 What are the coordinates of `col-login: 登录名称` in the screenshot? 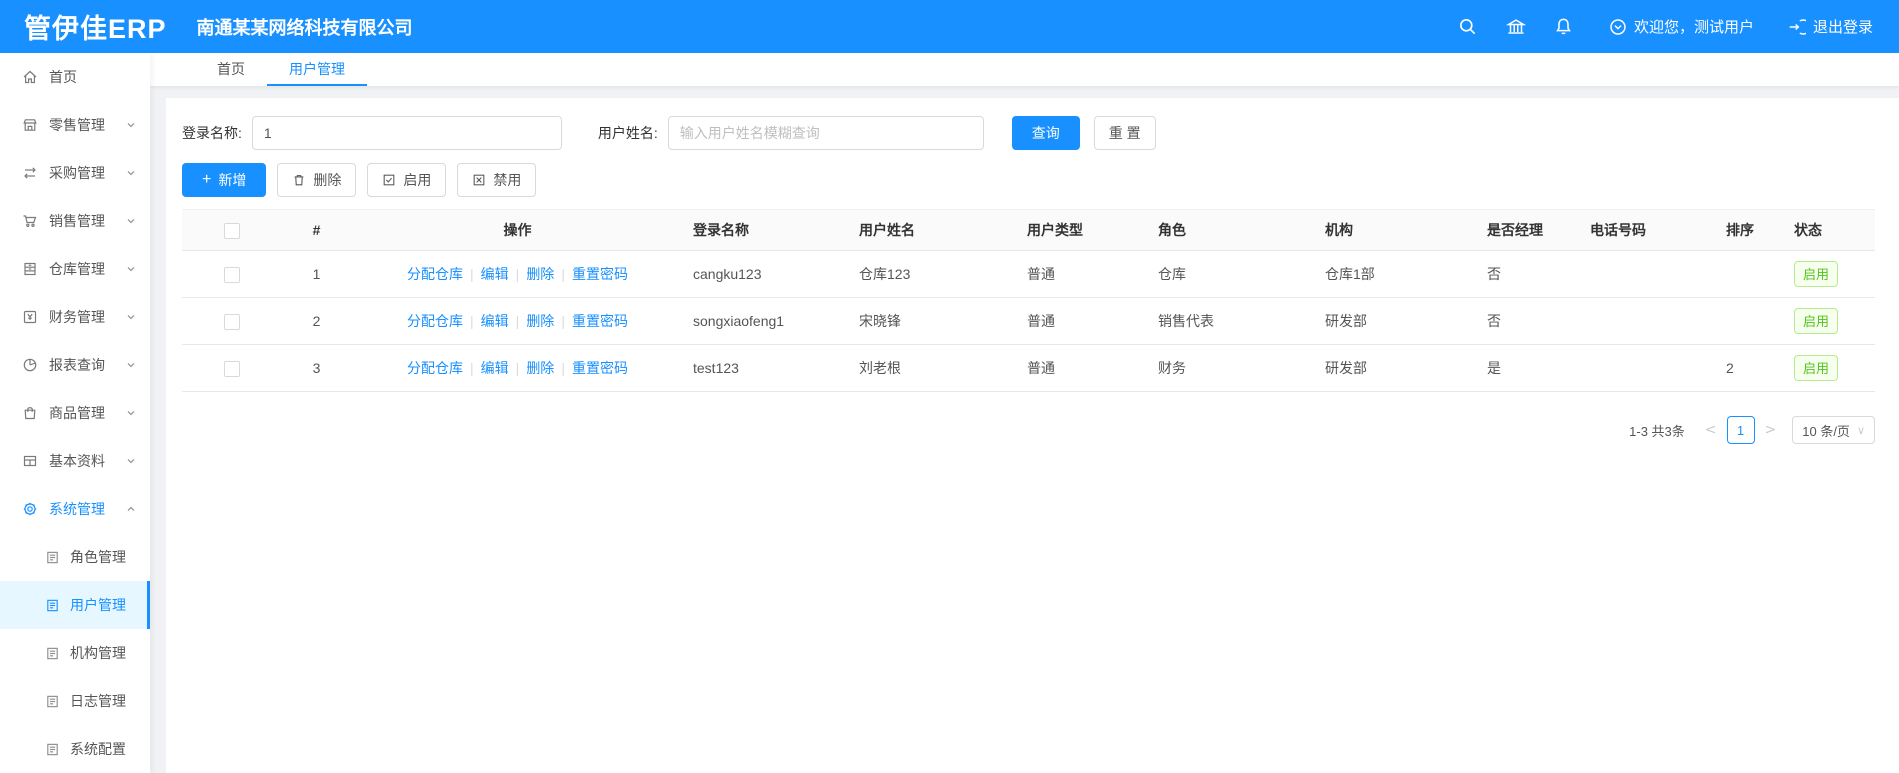 It's located at (766, 230).